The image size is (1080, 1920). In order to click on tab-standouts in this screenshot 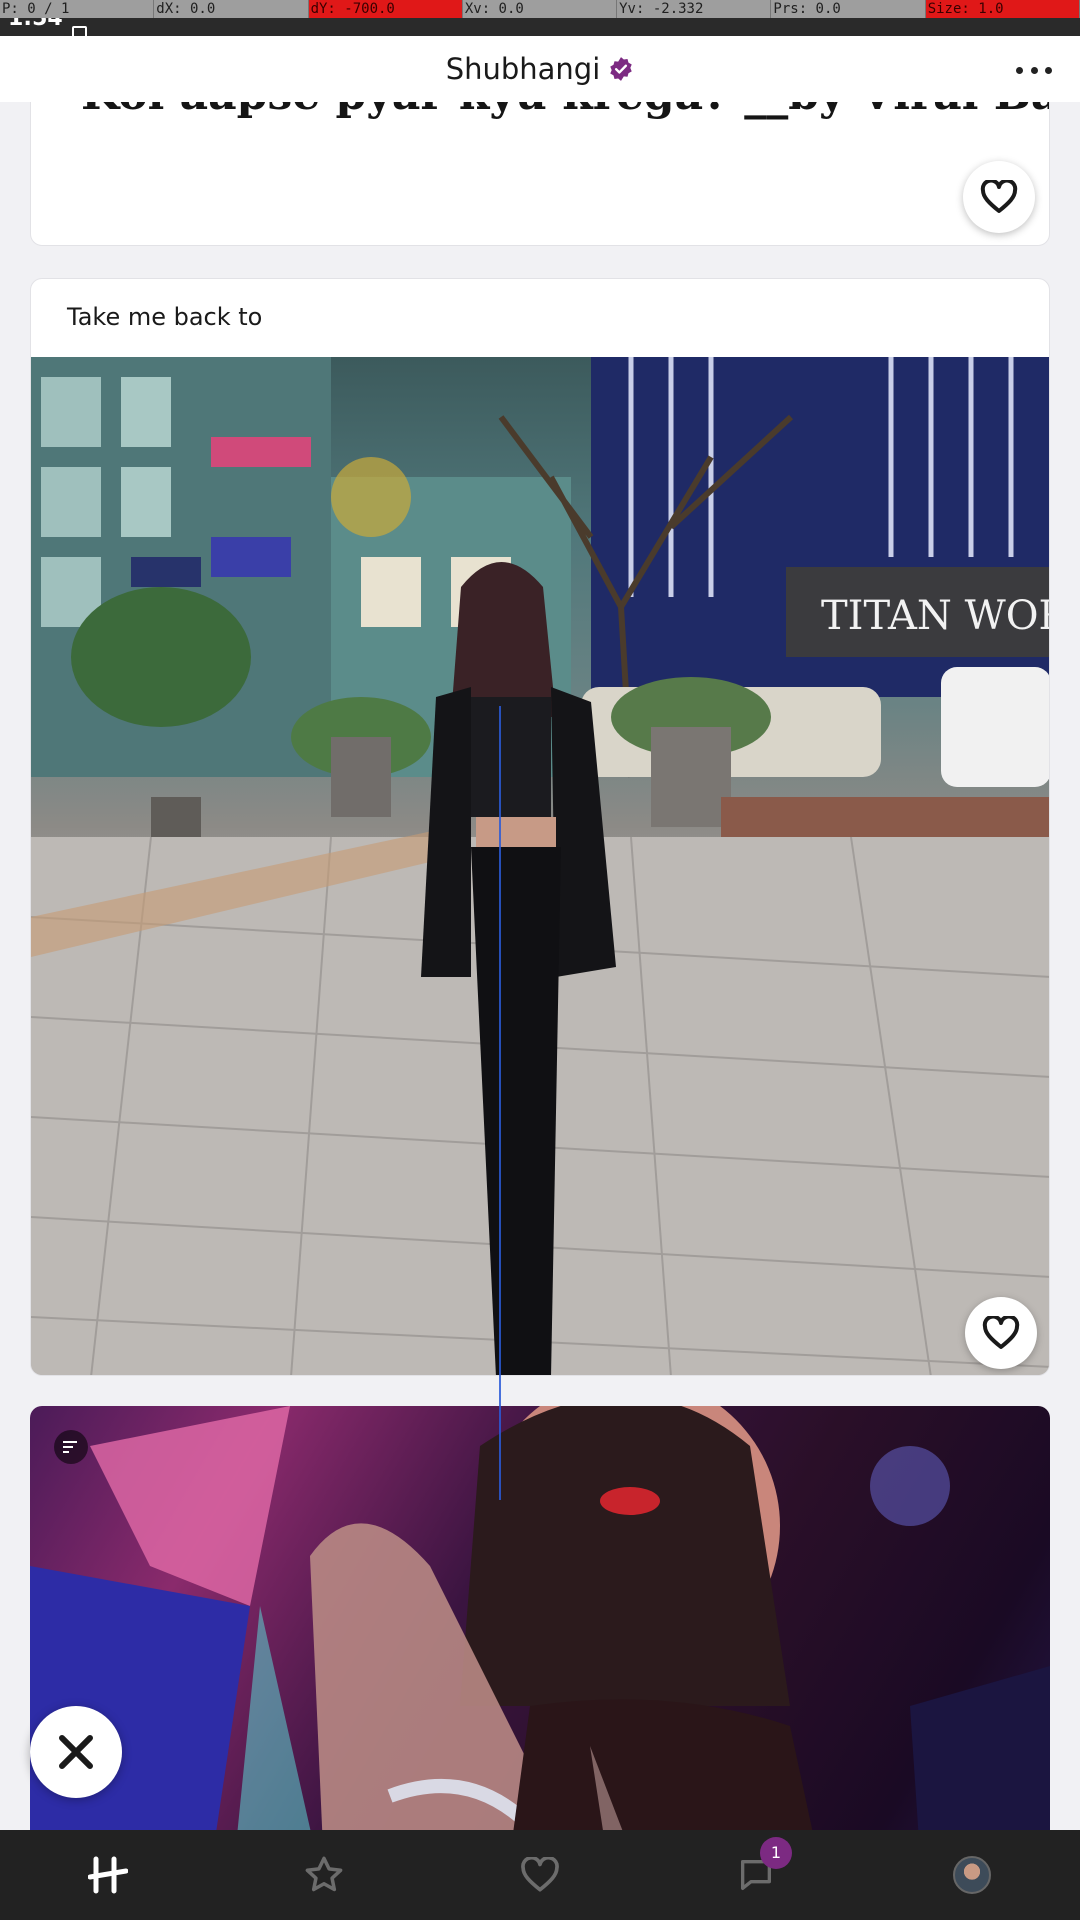, I will do `click(324, 1875)`.